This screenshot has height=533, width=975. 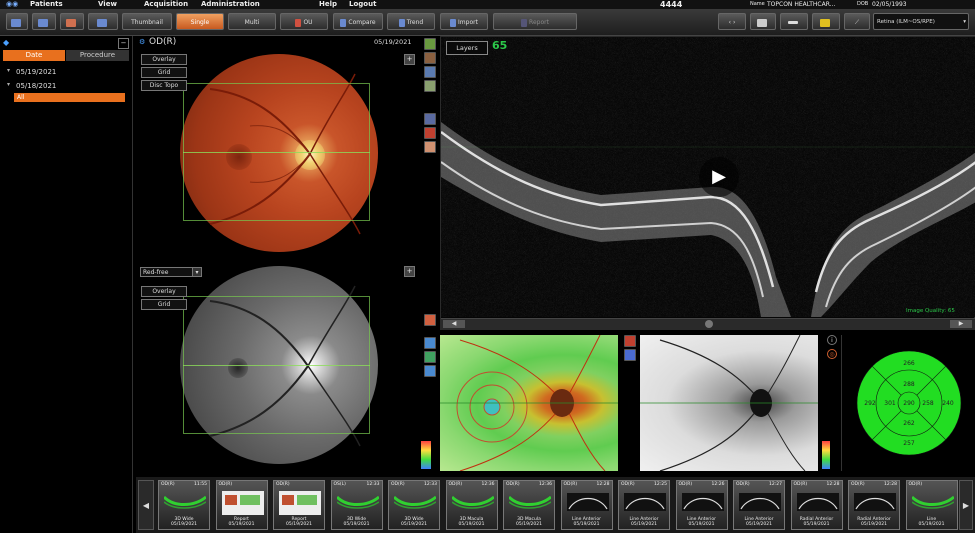 I want to click on layout-button, so click(x=794, y=21).